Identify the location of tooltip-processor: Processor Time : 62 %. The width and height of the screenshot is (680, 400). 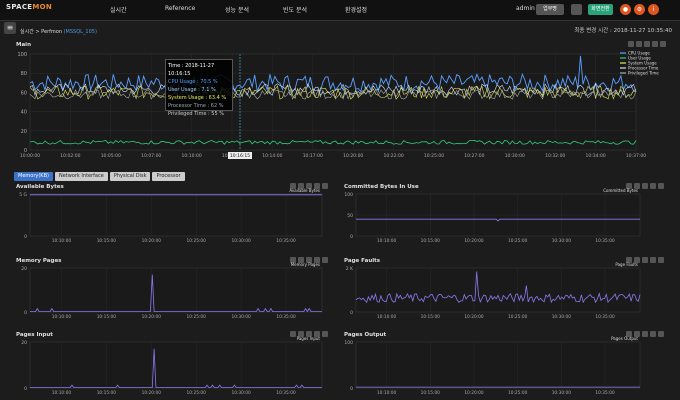
(196, 106).